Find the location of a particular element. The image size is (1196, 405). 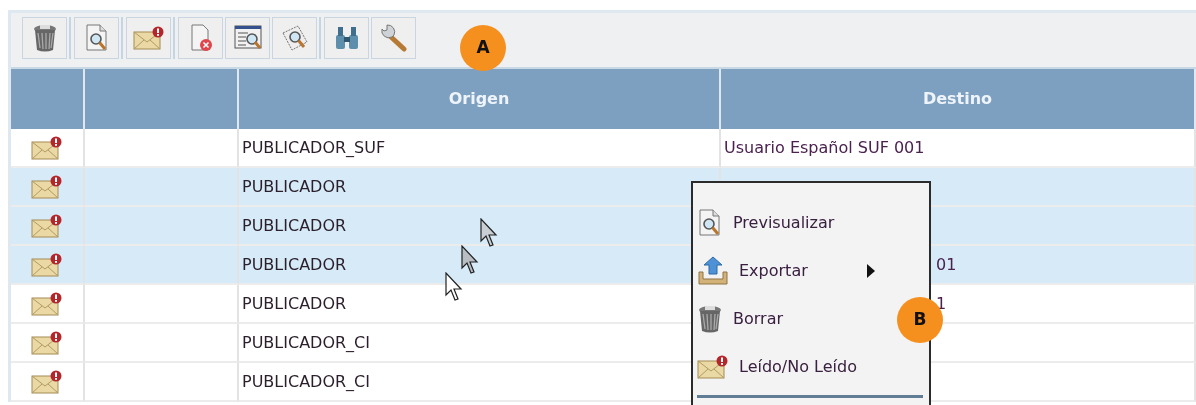

wrench-button is located at coordinates (393, 38).